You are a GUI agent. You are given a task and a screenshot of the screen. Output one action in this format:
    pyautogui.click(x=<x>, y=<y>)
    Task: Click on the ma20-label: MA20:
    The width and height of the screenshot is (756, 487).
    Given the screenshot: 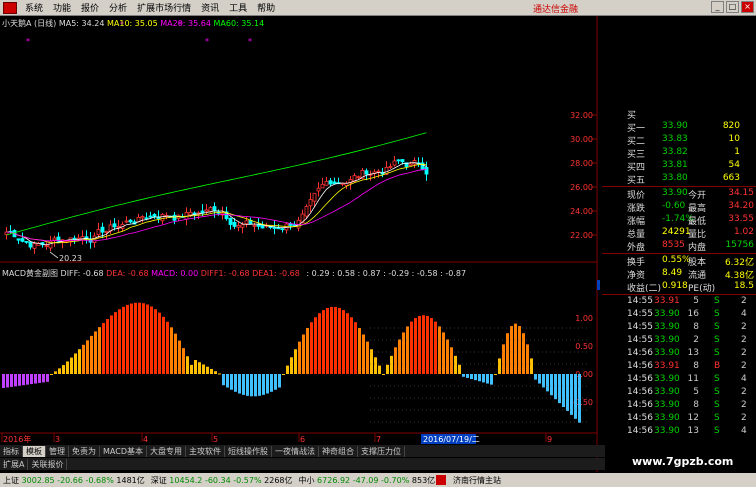 What is the action you would take?
    pyautogui.click(x=173, y=23)
    